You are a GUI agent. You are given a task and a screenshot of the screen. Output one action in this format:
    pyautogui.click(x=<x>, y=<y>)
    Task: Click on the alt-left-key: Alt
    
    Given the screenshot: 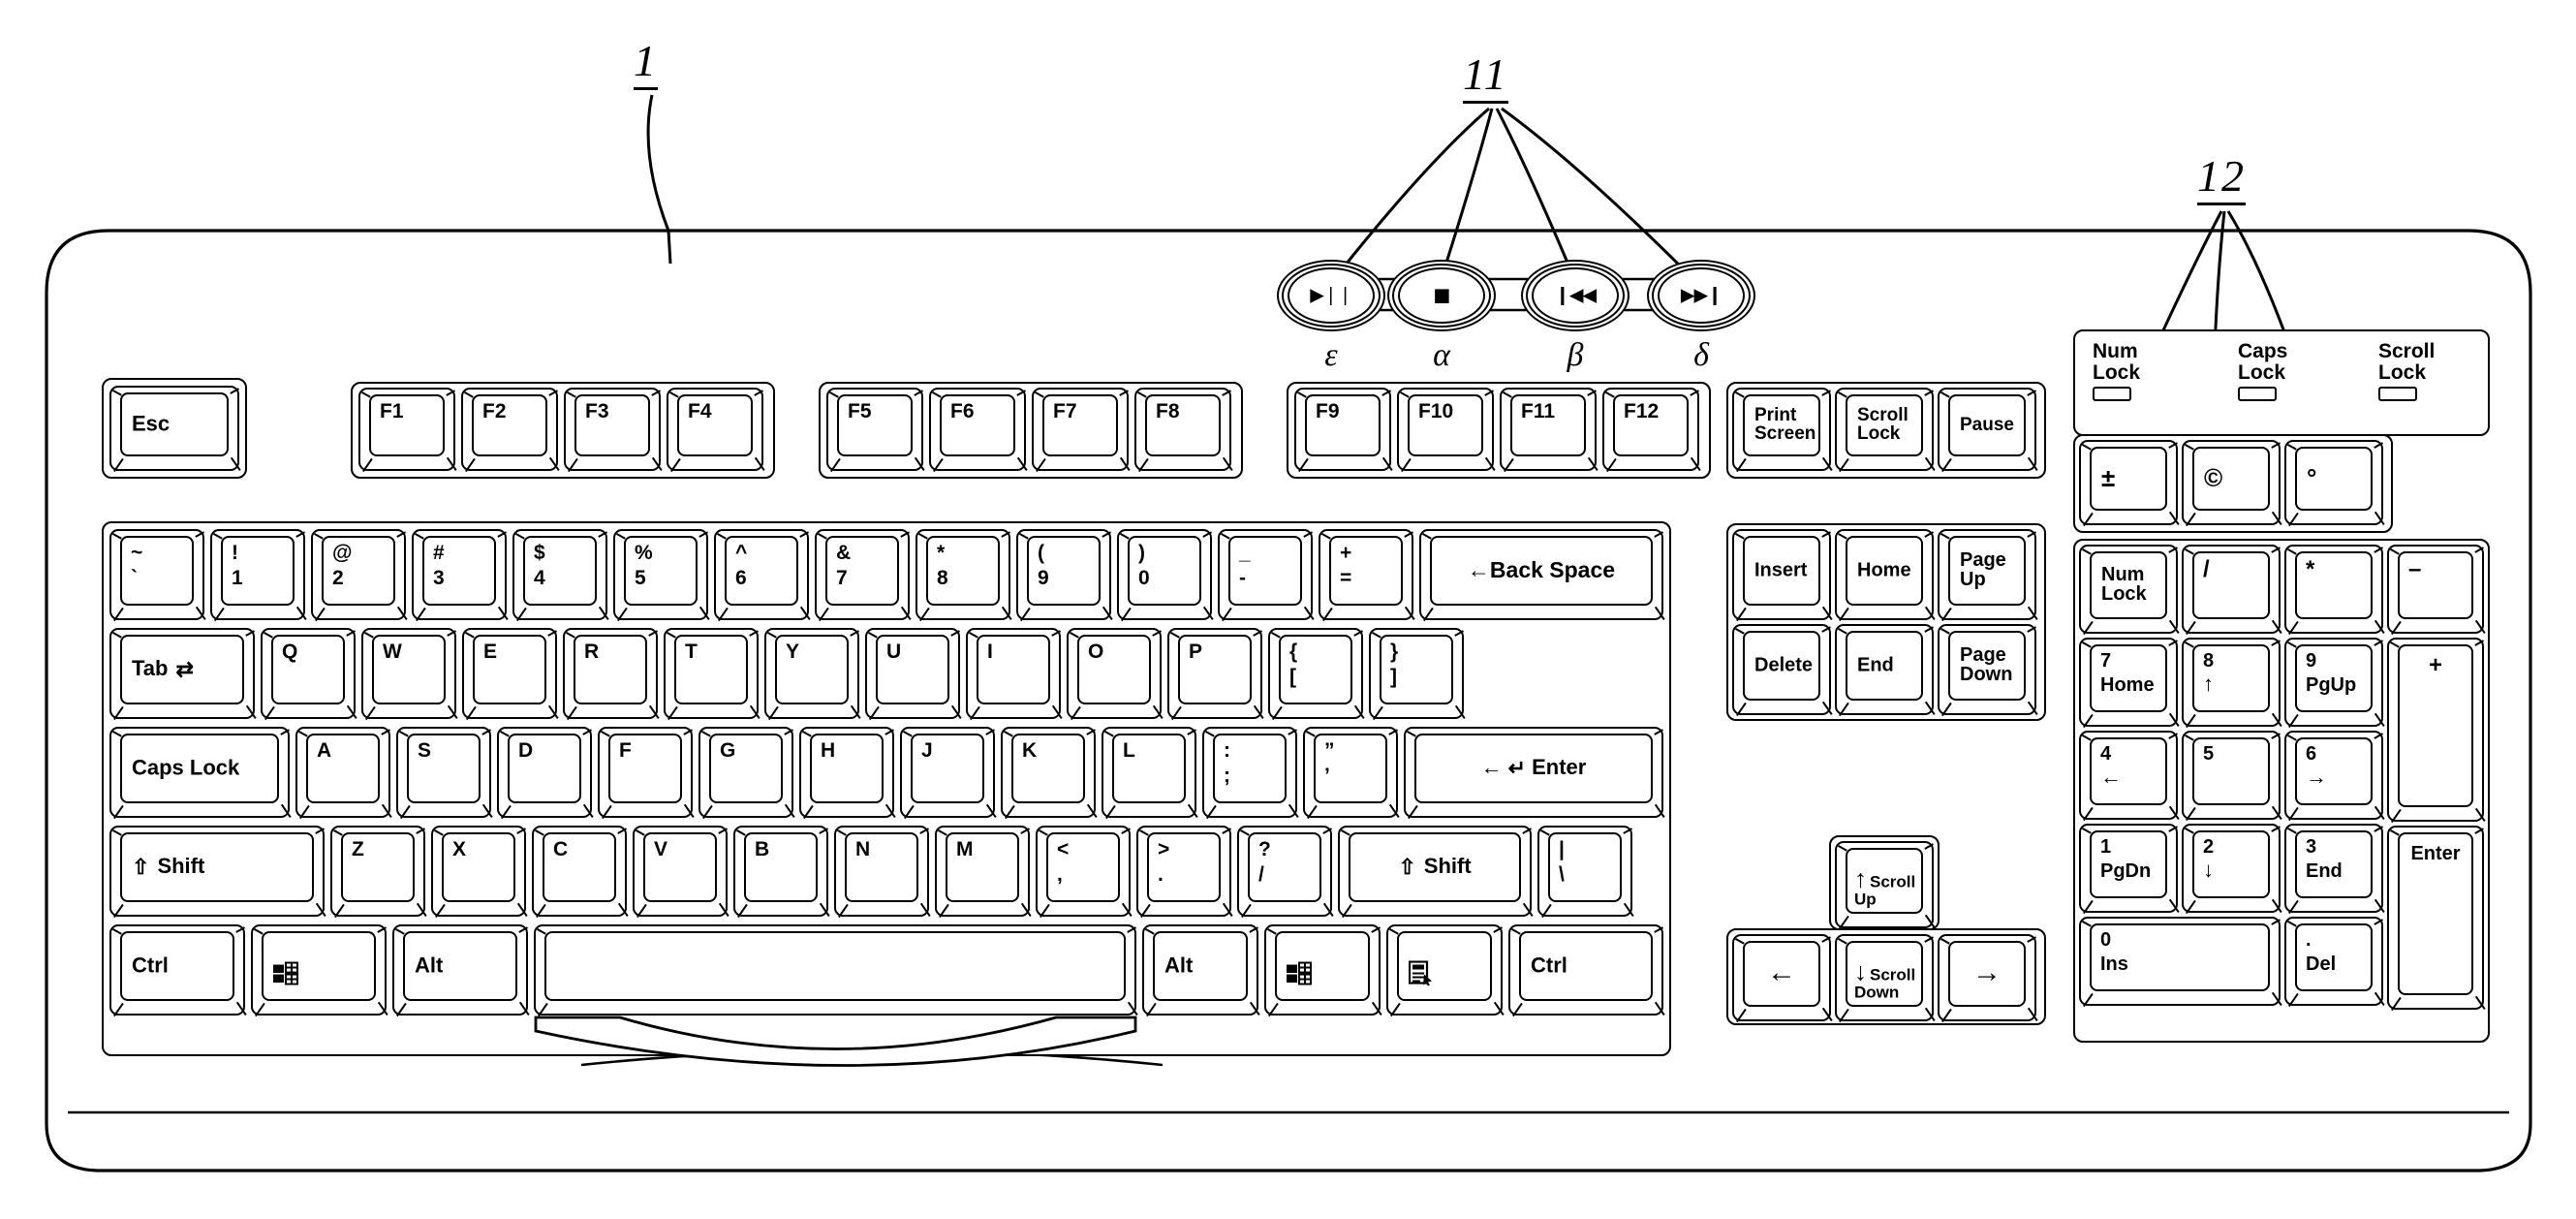 What is the action you would take?
    pyautogui.click(x=461, y=970)
    